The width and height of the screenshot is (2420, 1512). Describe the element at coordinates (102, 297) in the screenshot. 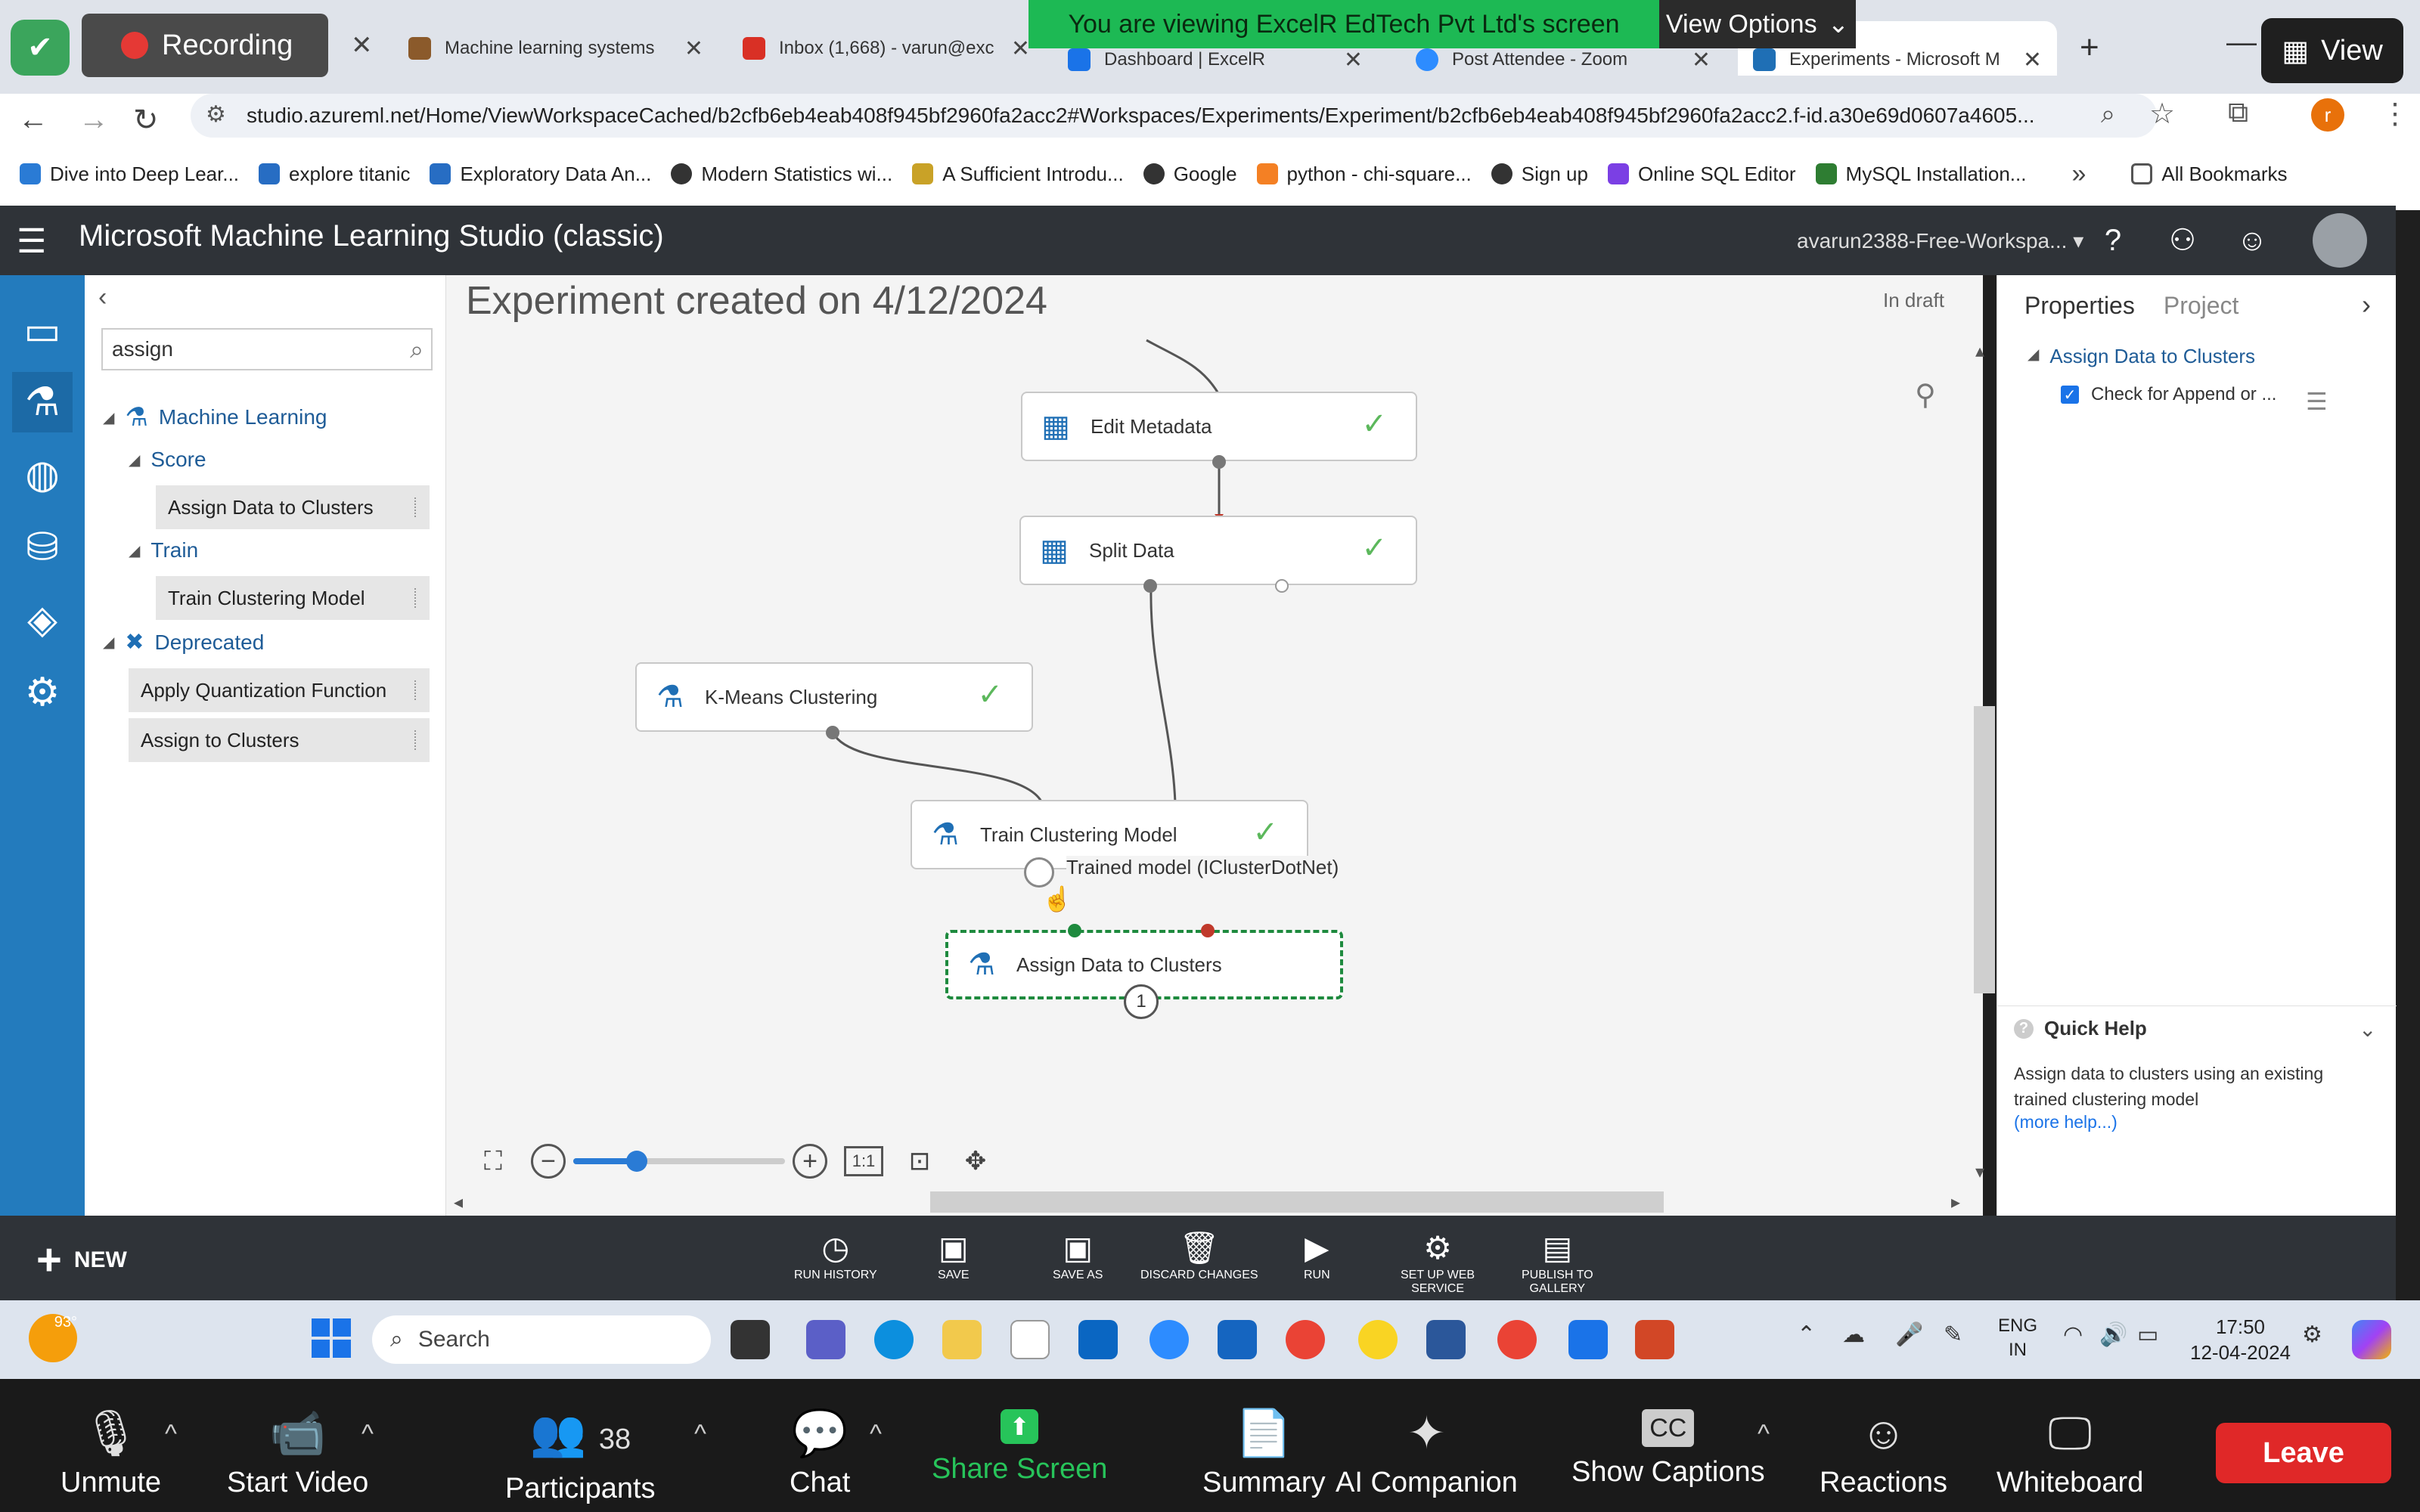

I see `collapse-palette-icon: ‹` at that location.